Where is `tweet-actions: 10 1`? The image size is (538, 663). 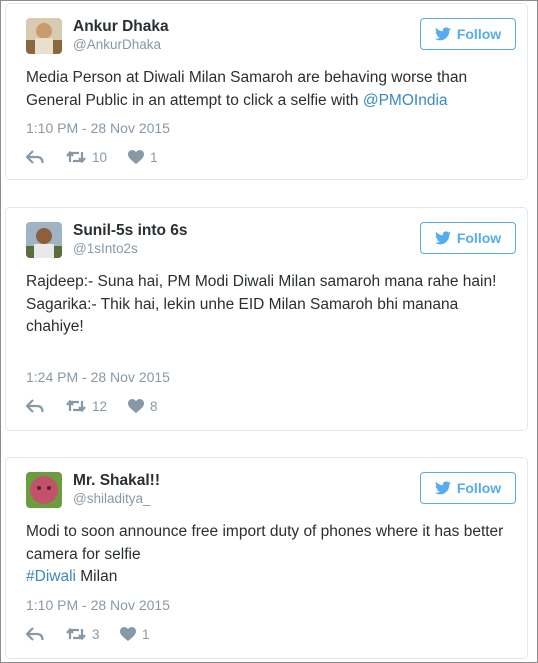 tweet-actions: 10 1 is located at coordinates (92, 157).